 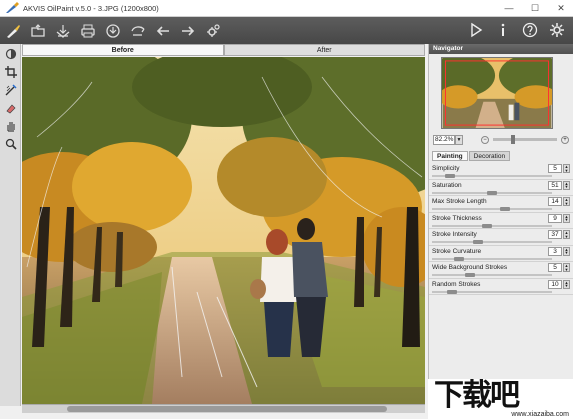 What do you see at coordinates (555, 234) in the screenshot?
I see `param-value: 37` at bounding box center [555, 234].